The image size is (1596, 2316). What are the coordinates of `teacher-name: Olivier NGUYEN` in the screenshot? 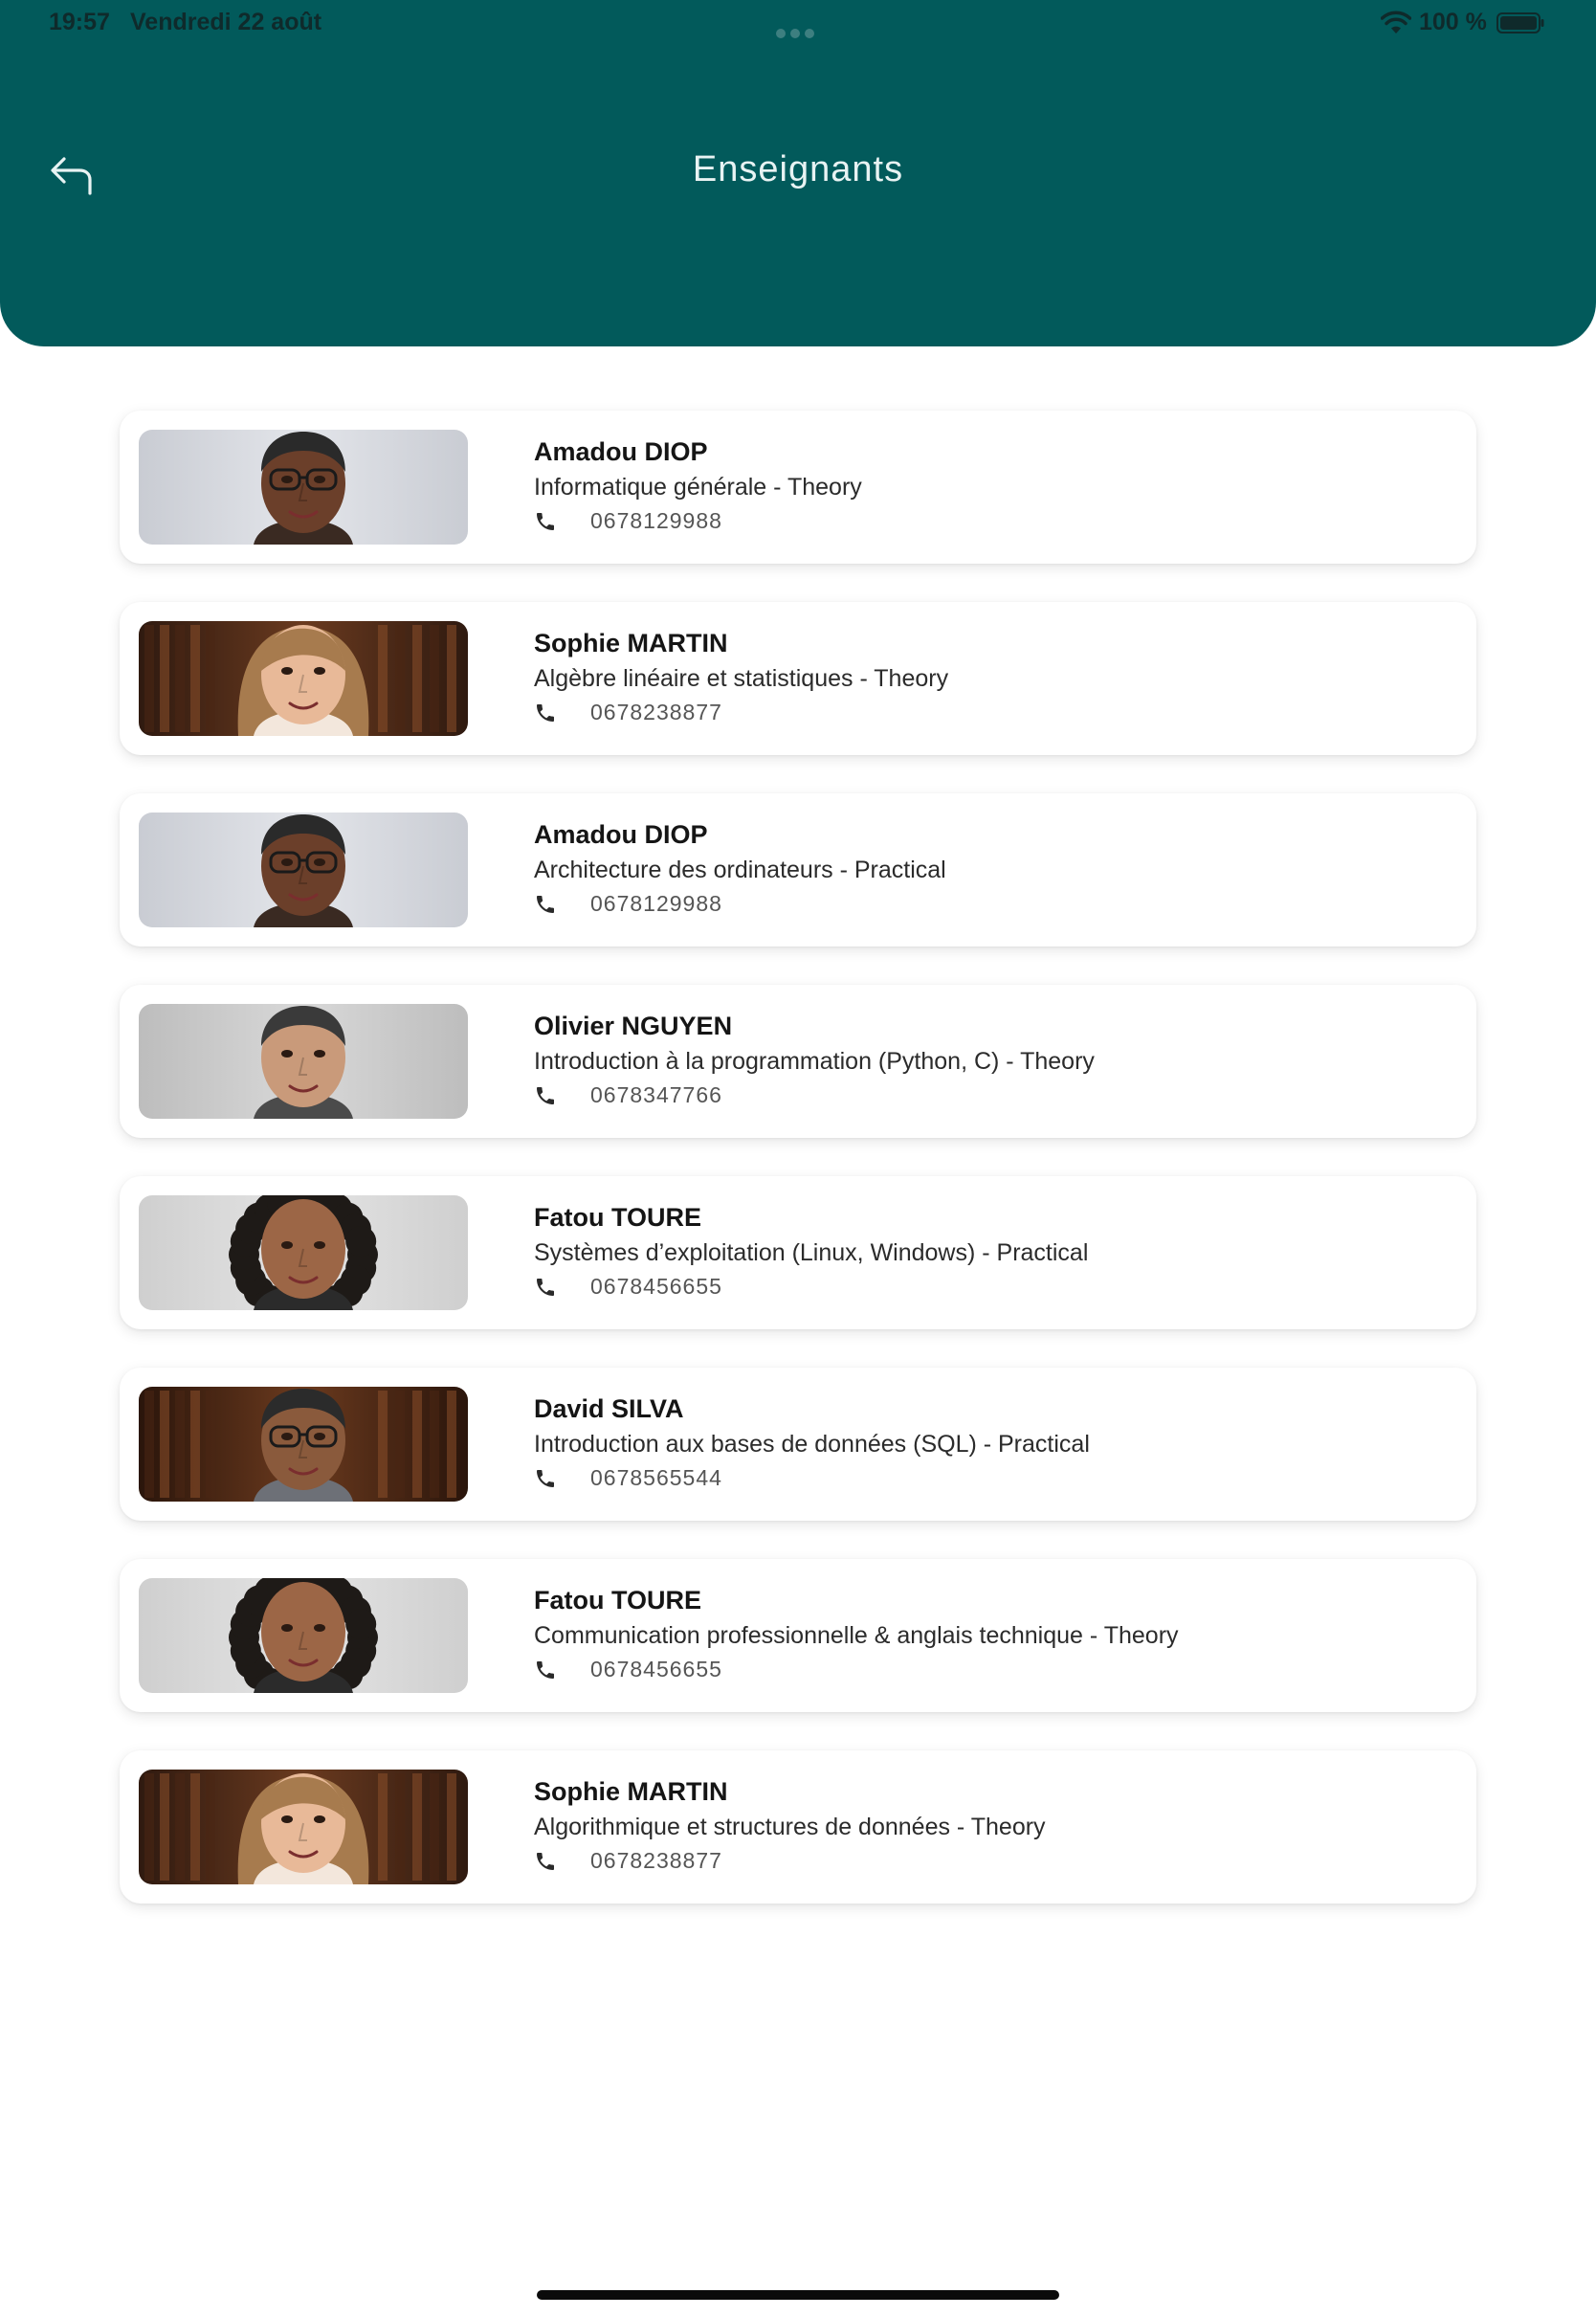 It's located at (634, 1026).